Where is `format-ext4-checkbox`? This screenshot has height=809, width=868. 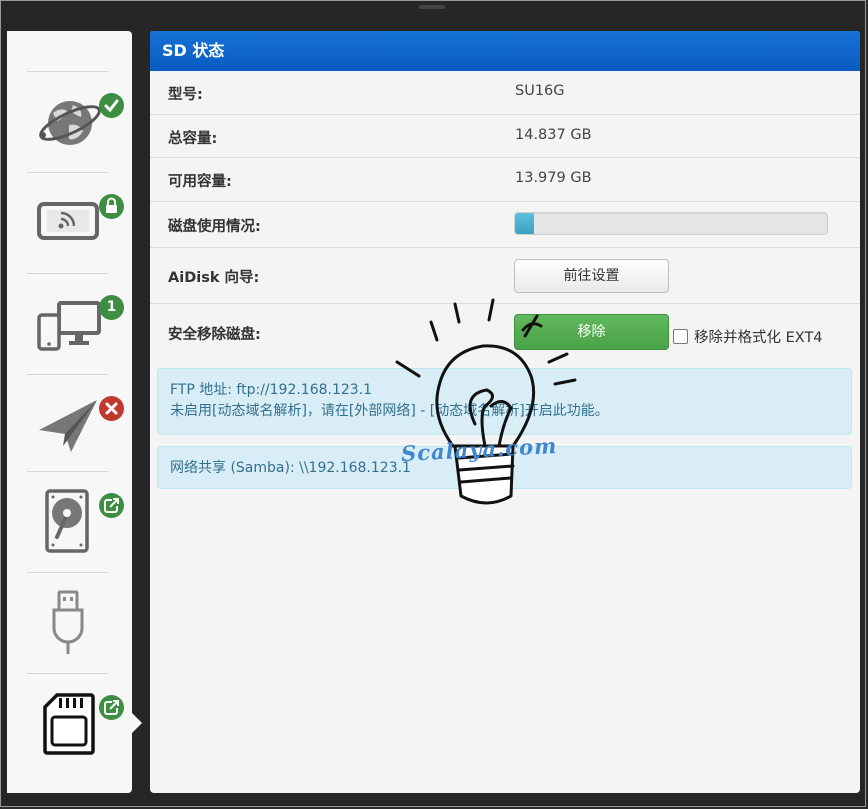
format-ext4-checkbox is located at coordinates (680, 336).